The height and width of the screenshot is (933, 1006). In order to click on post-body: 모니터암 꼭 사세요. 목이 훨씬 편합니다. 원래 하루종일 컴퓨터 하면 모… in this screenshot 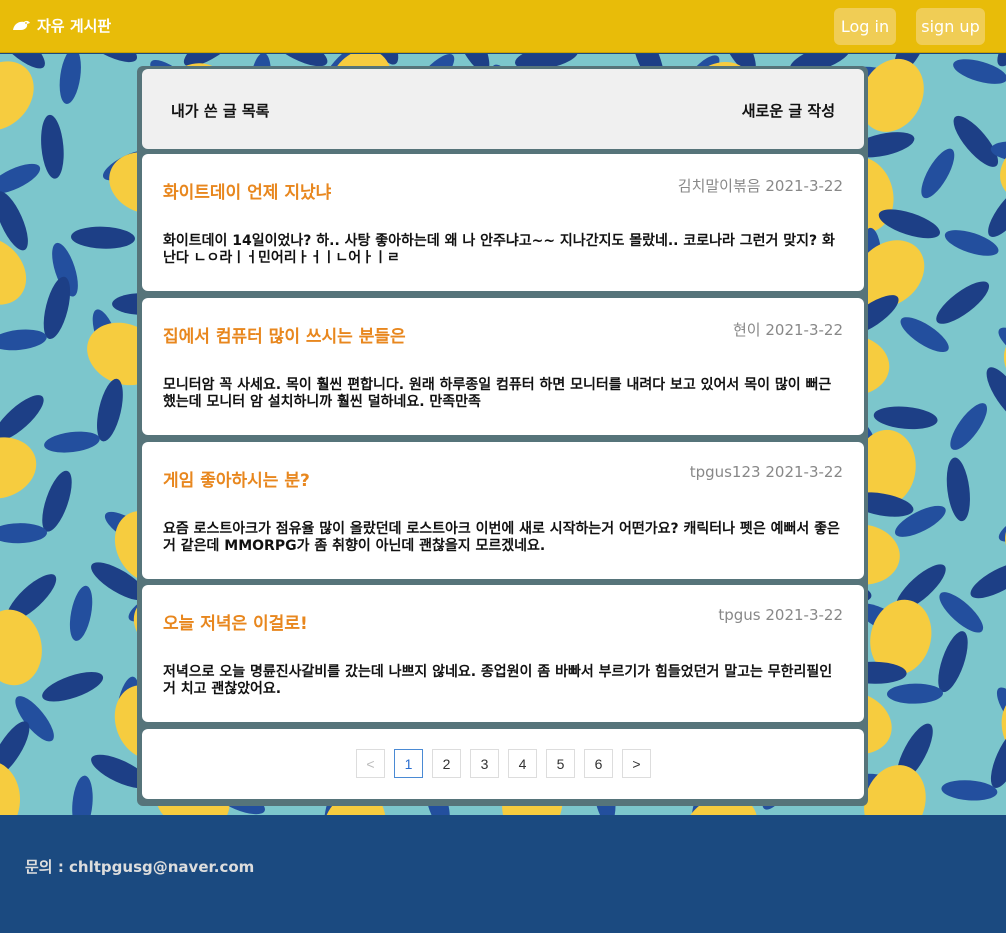, I will do `click(497, 393)`.